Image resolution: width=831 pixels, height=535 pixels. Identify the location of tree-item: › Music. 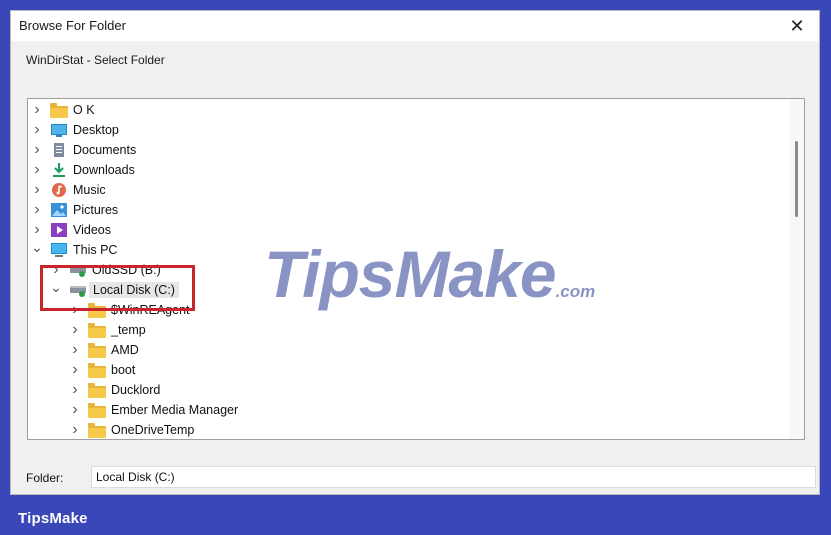
(68, 190).